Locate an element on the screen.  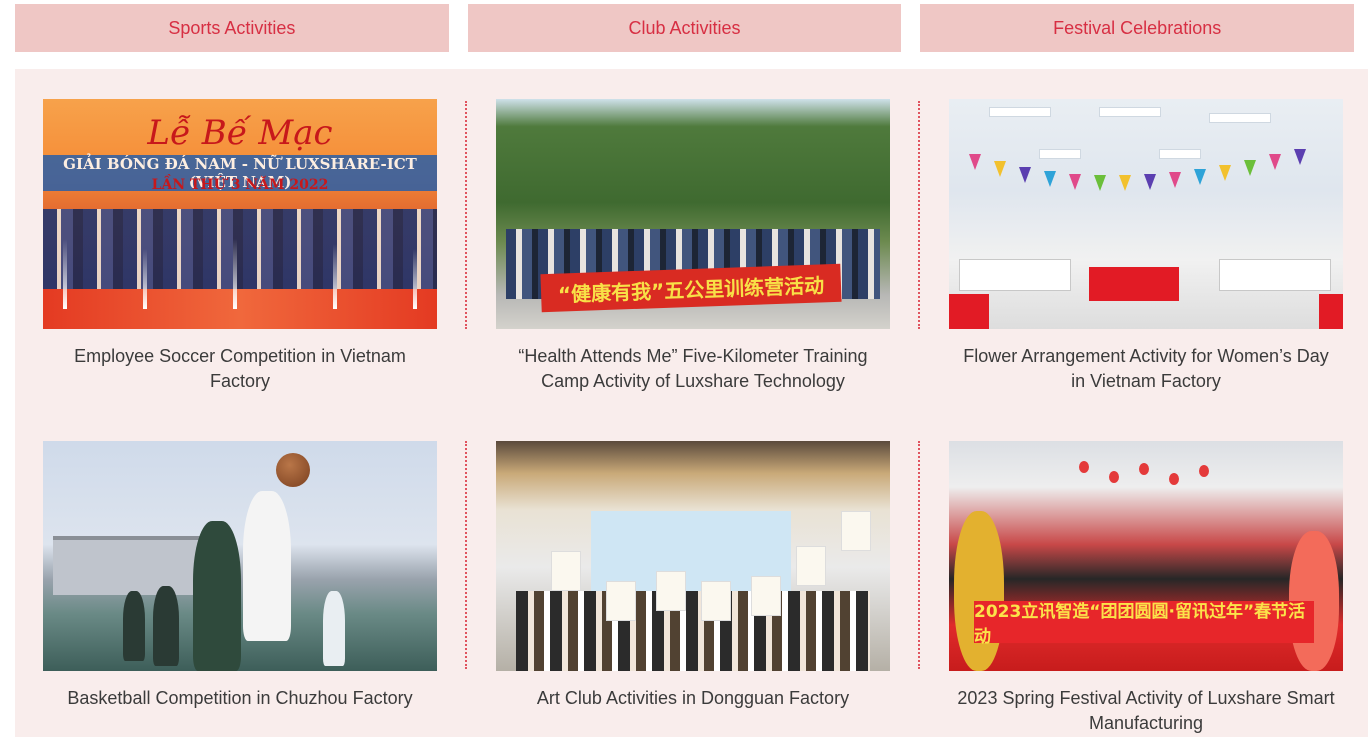
tab-club-activities: Club Activities is located at coordinates (684, 28).